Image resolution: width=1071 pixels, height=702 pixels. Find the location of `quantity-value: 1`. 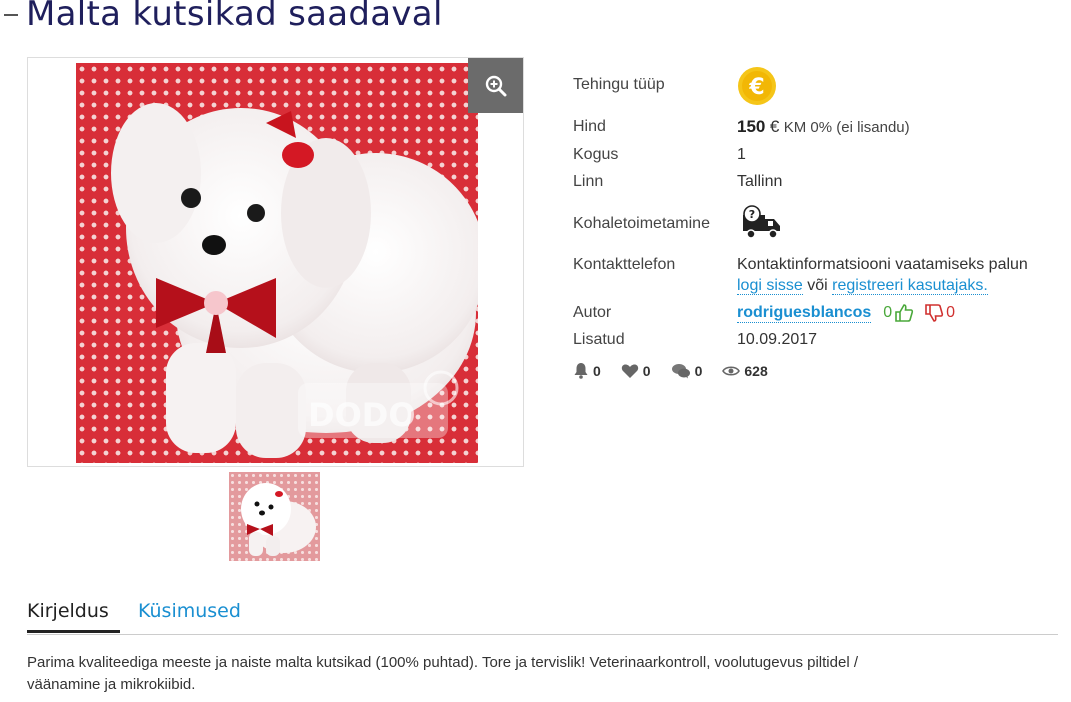

quantity-value: 1 is located at coordinates (741, 154).